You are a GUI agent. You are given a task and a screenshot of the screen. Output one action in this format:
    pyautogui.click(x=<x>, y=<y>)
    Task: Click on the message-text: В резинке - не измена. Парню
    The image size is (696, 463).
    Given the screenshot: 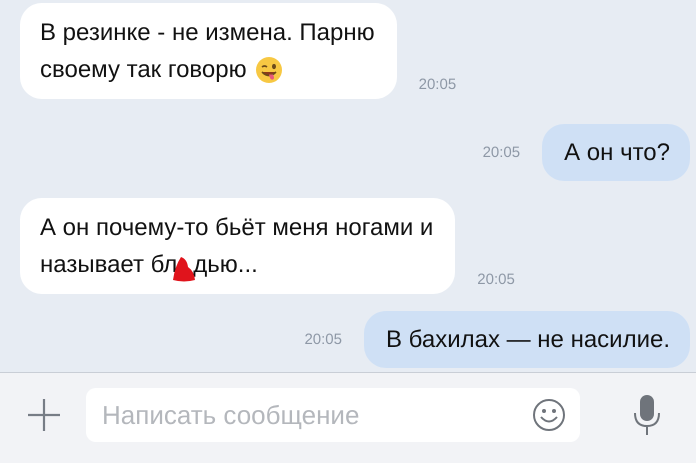 What is the action you would take?
    pyautogui.click(x=207, y=33)
    